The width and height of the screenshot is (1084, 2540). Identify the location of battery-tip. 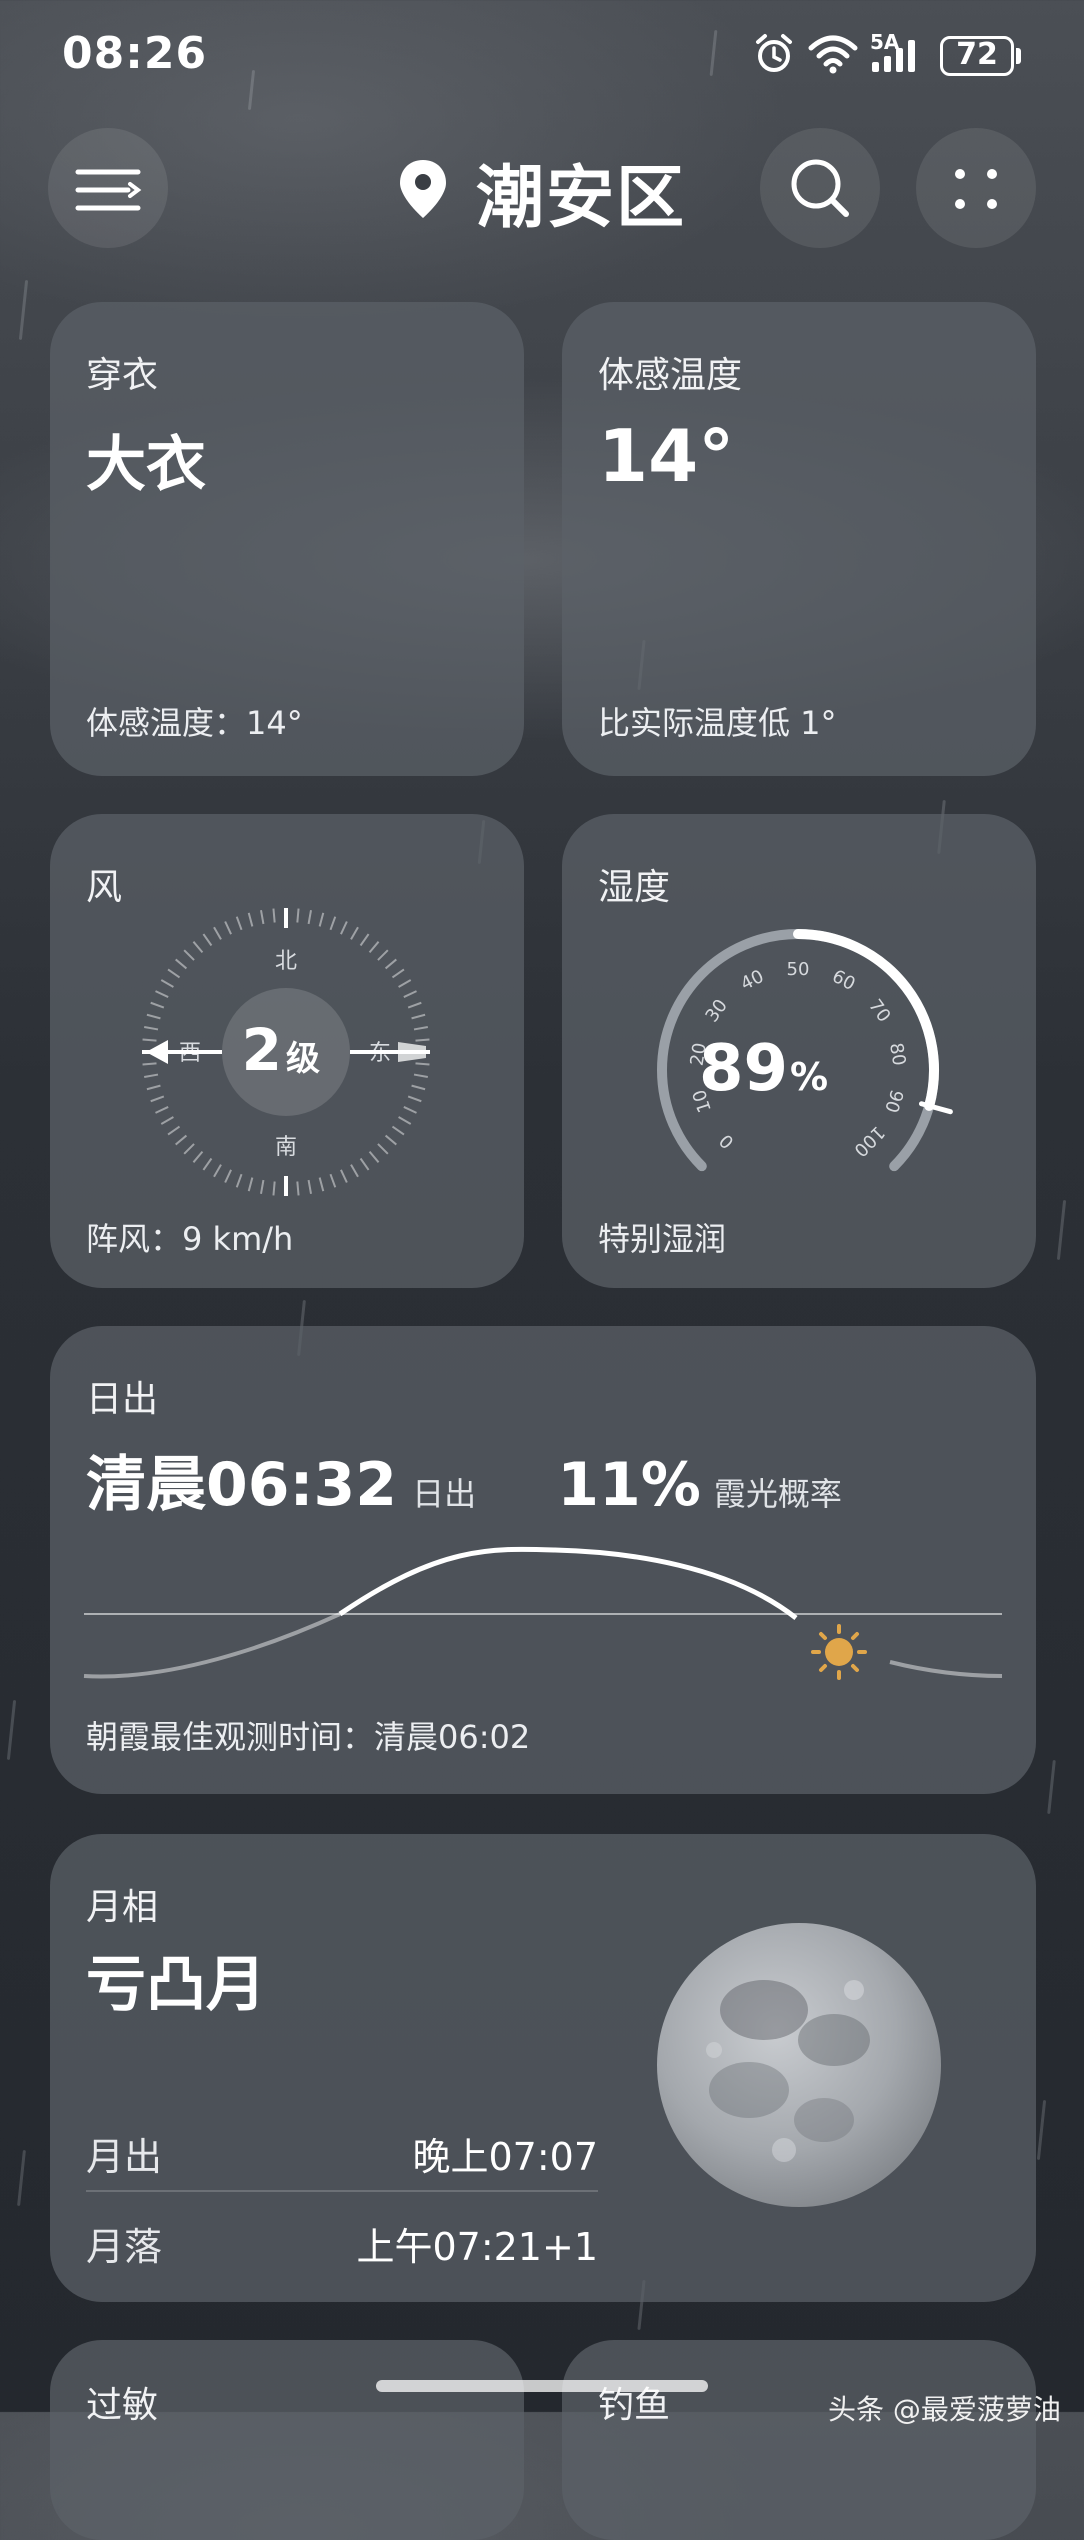
(1018, 56).